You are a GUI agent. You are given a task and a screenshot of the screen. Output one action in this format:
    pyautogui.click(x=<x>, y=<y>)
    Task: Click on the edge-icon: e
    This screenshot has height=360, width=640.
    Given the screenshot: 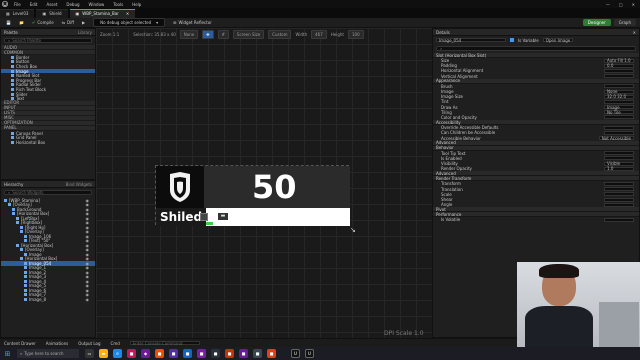 What is the action you would take?
    pyautogui.click(x=117, y=353)
    